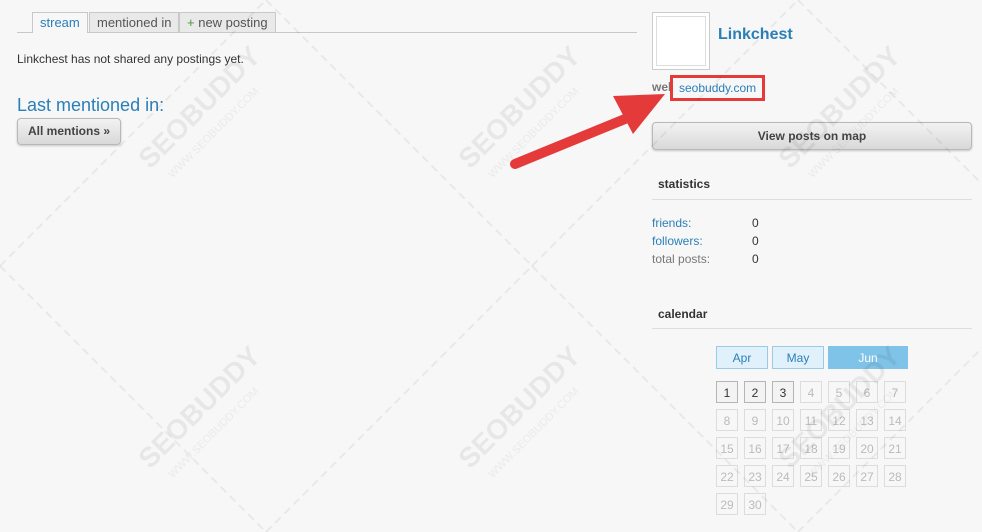 The height and width of the screenshot is (532, 982). I want to click on avatar, so click(681, 41).